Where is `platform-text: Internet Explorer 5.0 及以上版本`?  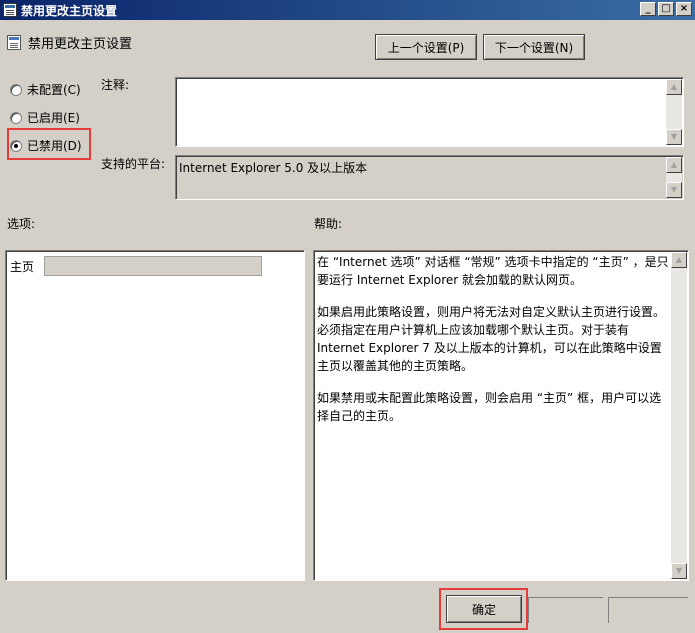 platform-text: Internet Explorer 5.0 及以上版本 is located at coordinates (273, 168).